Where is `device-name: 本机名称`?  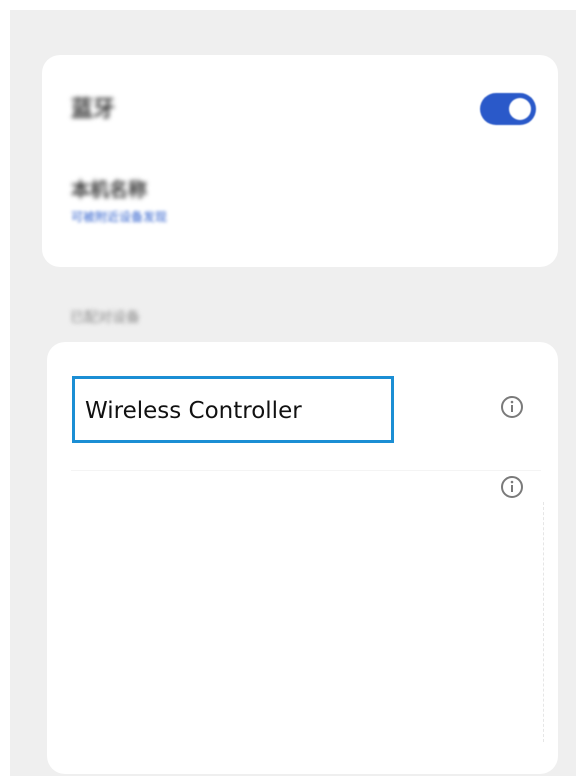
device-name: 本机名称 is located at coordinates (109, 188).